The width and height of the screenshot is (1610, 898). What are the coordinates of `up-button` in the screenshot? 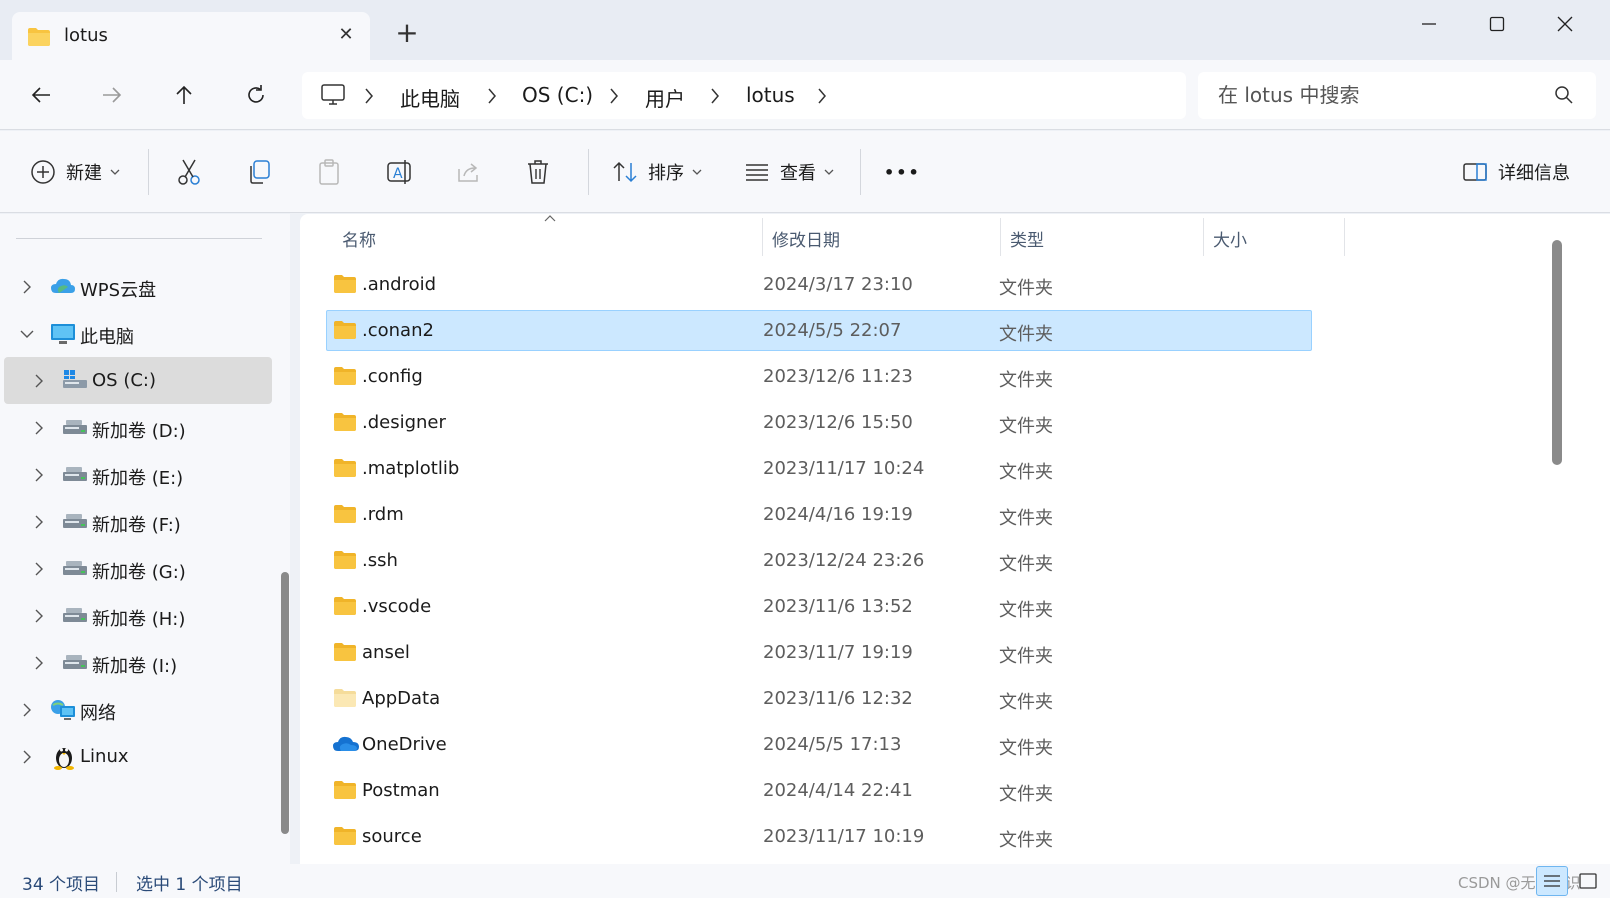 It's located at (184, 95).